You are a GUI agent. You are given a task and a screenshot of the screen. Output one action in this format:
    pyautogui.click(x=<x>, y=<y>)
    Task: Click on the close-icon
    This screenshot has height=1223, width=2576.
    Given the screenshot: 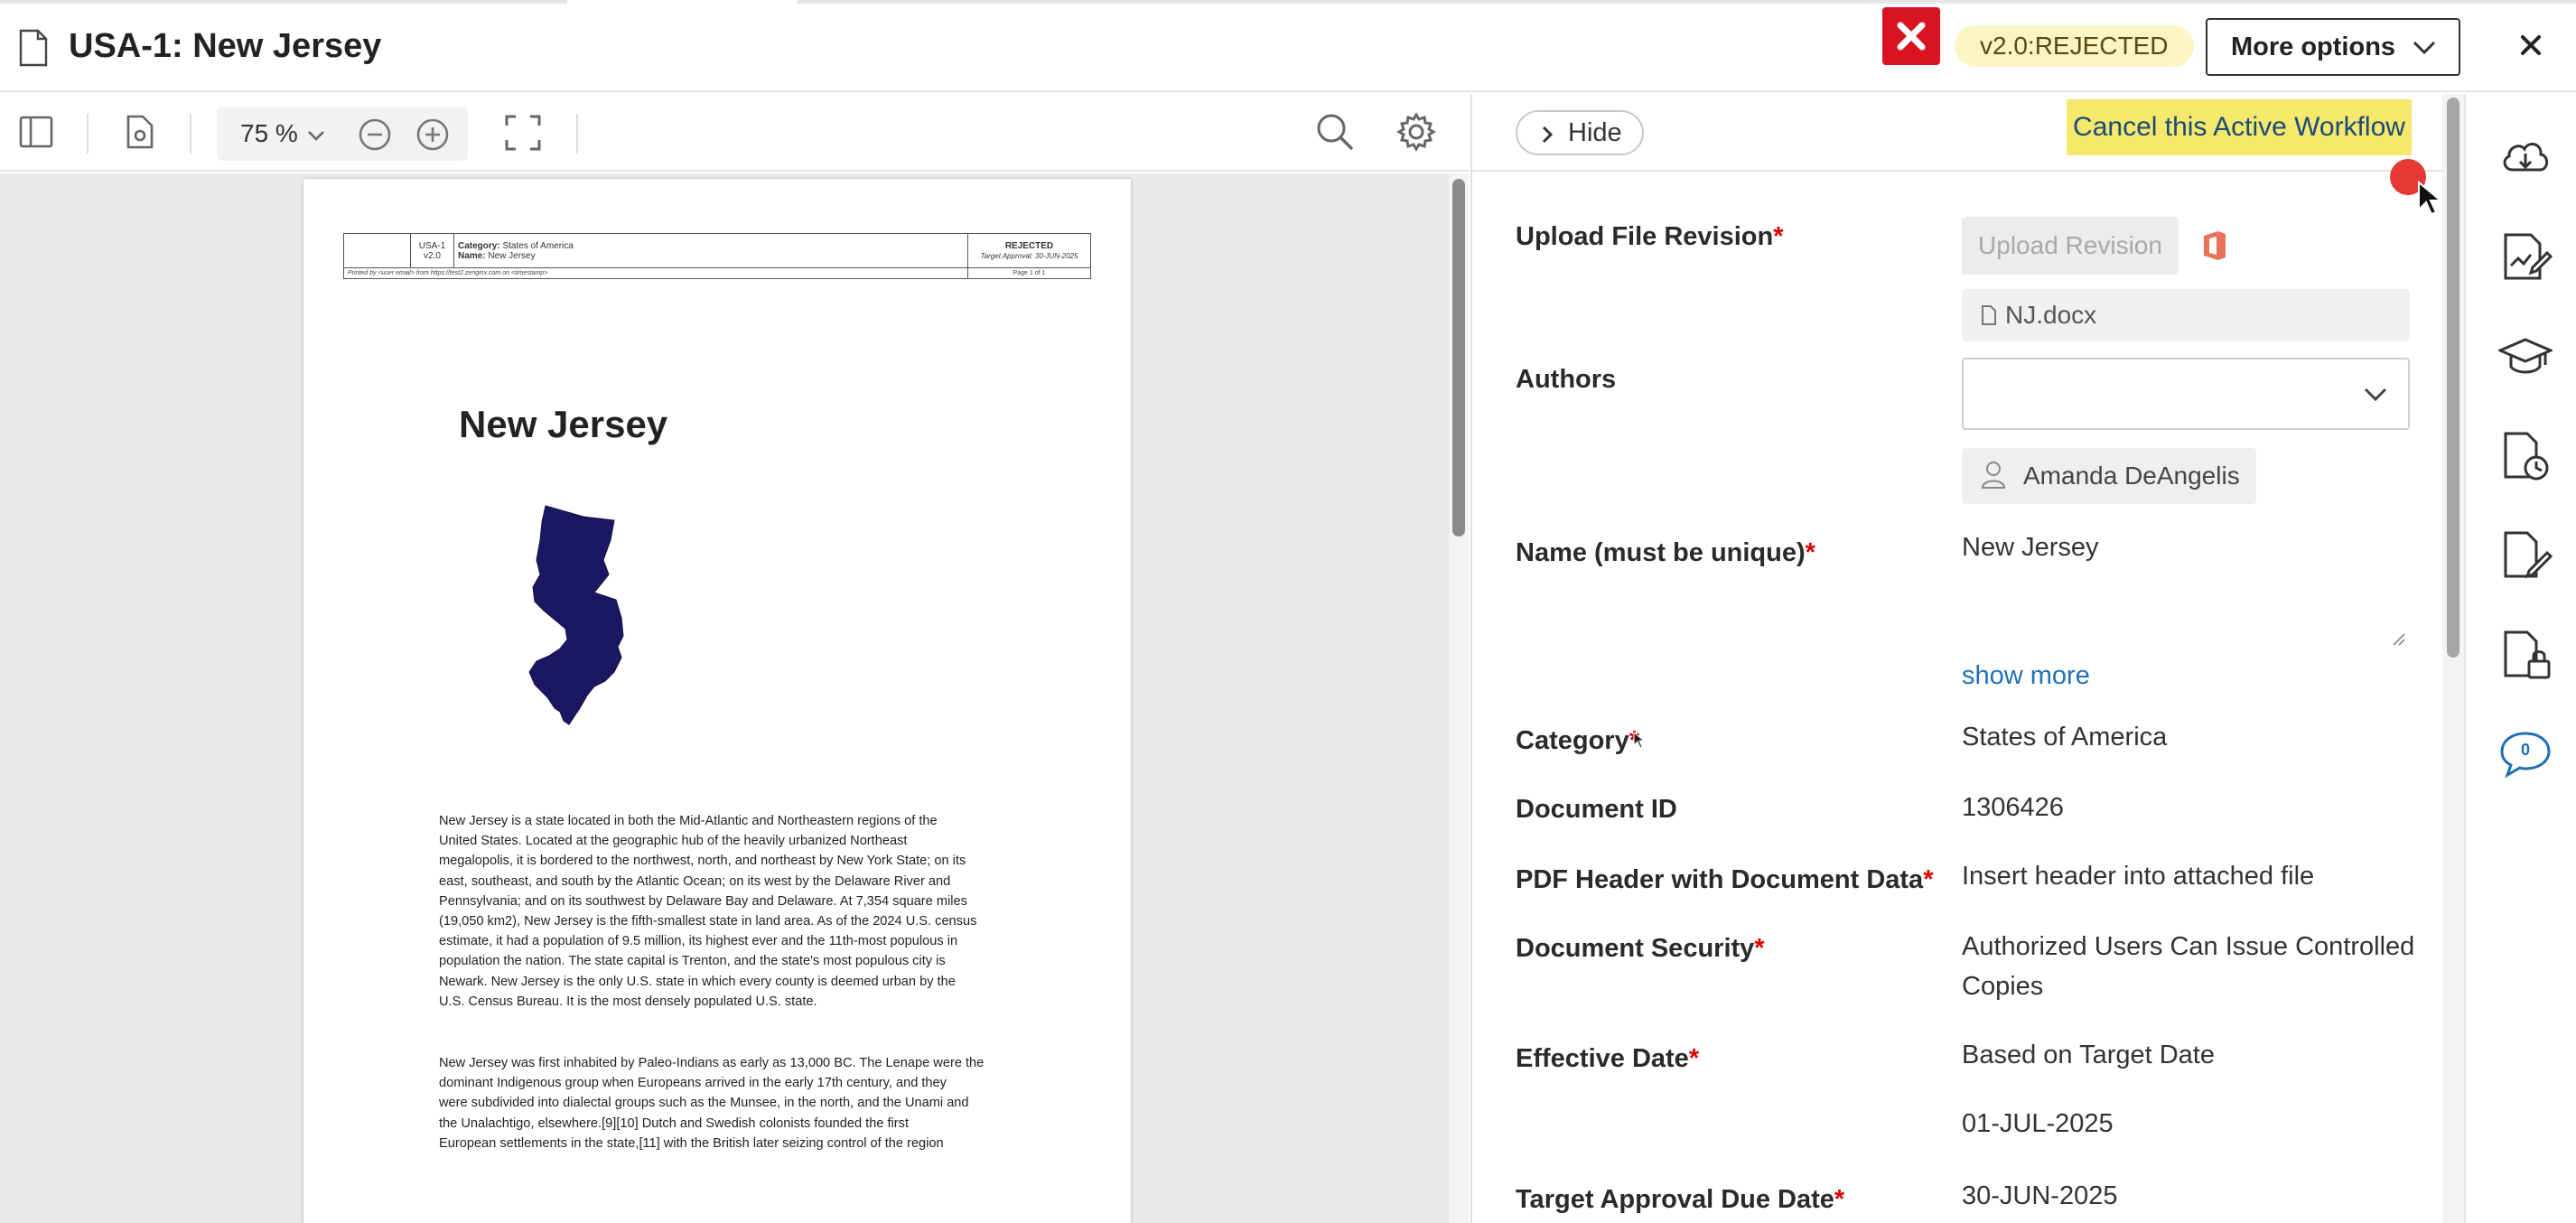 What is the action you would take?
    pyautogui.click(x=2531, y=45)
    